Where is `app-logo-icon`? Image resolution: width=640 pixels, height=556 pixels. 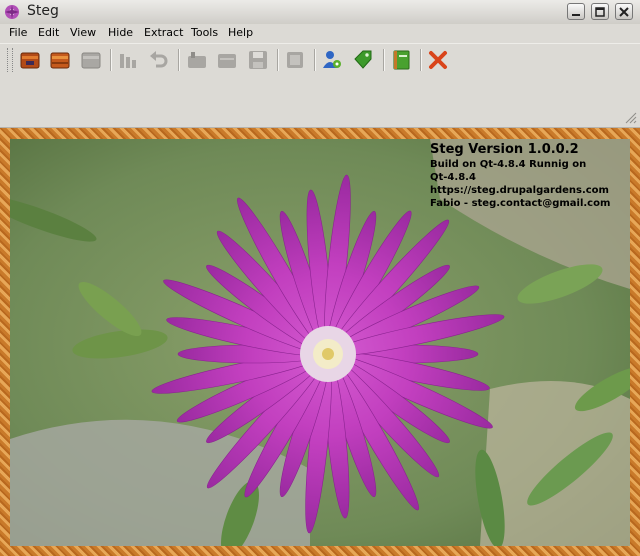
app-logo-icon is located at coordinates (12, 12).